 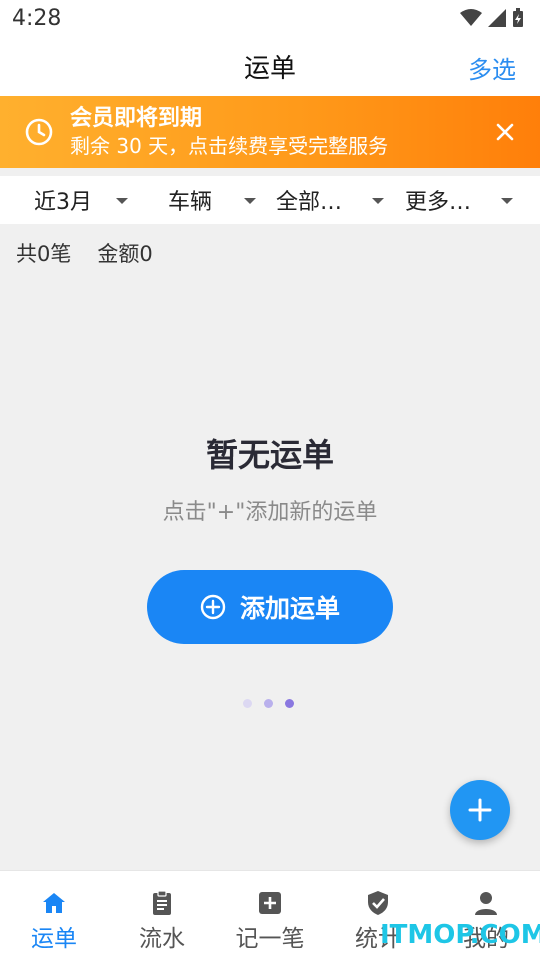 What do you see at coordinates (518, 17) in the screenshot?
I see `battery-icon` at bounding box center [518, 17].